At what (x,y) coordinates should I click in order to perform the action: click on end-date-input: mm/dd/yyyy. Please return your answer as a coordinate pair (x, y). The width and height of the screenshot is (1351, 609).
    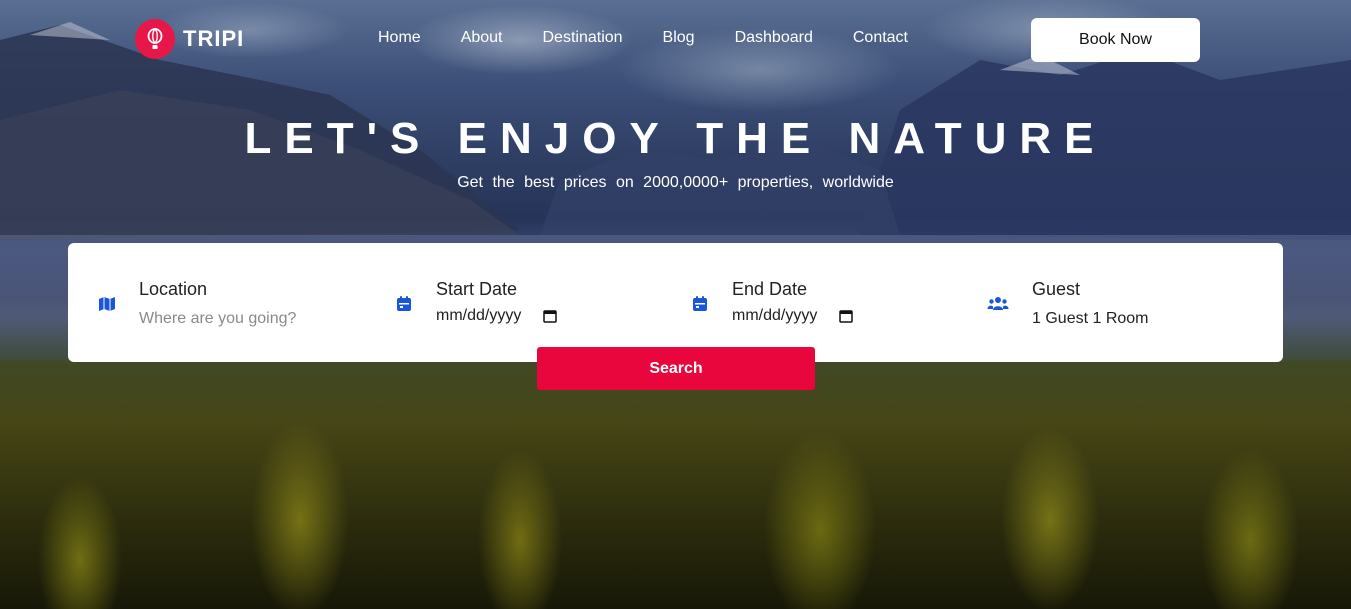
    Looking at the image, I should click on (793, 316).